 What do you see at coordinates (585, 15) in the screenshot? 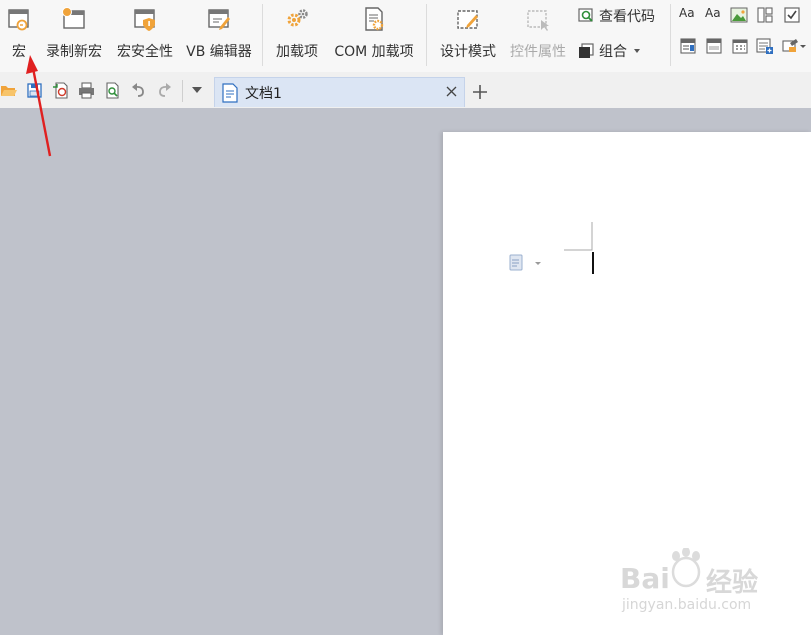
I see `view-code-icon` at bounding box center [585, 15].